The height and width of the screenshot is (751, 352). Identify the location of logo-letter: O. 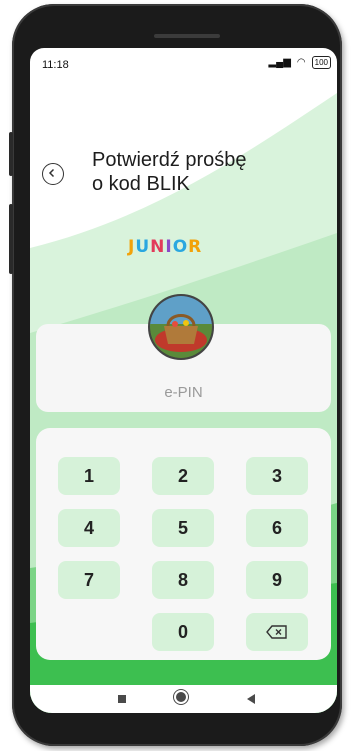
(180, 247).